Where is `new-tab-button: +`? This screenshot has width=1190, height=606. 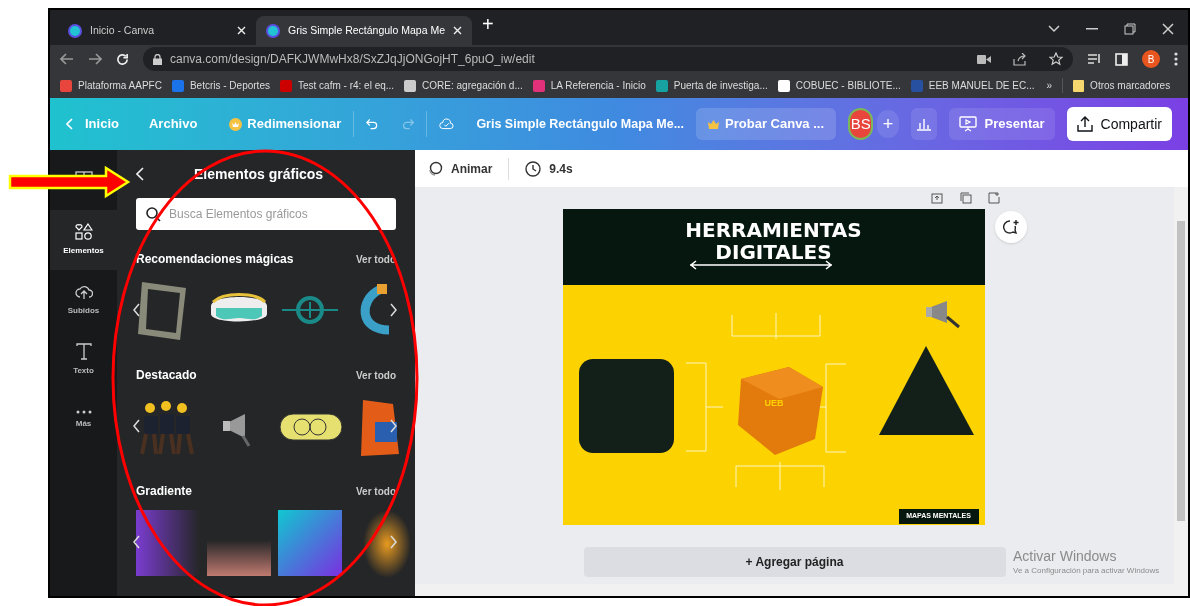
new-tab-button: + is located at coordinates (488, 27).